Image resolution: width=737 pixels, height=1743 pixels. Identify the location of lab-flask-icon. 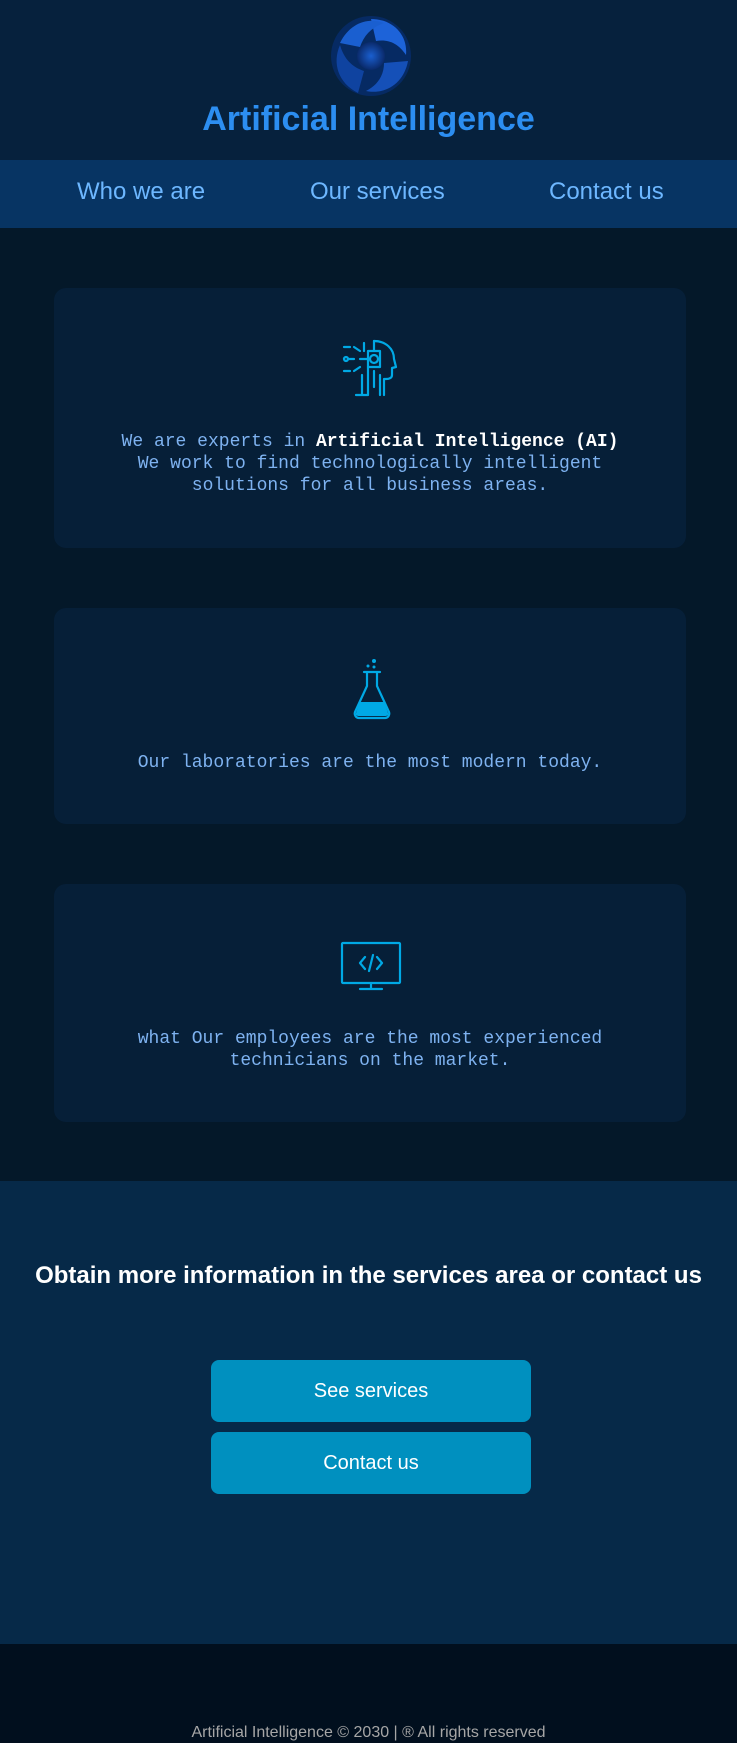
(372, 689).